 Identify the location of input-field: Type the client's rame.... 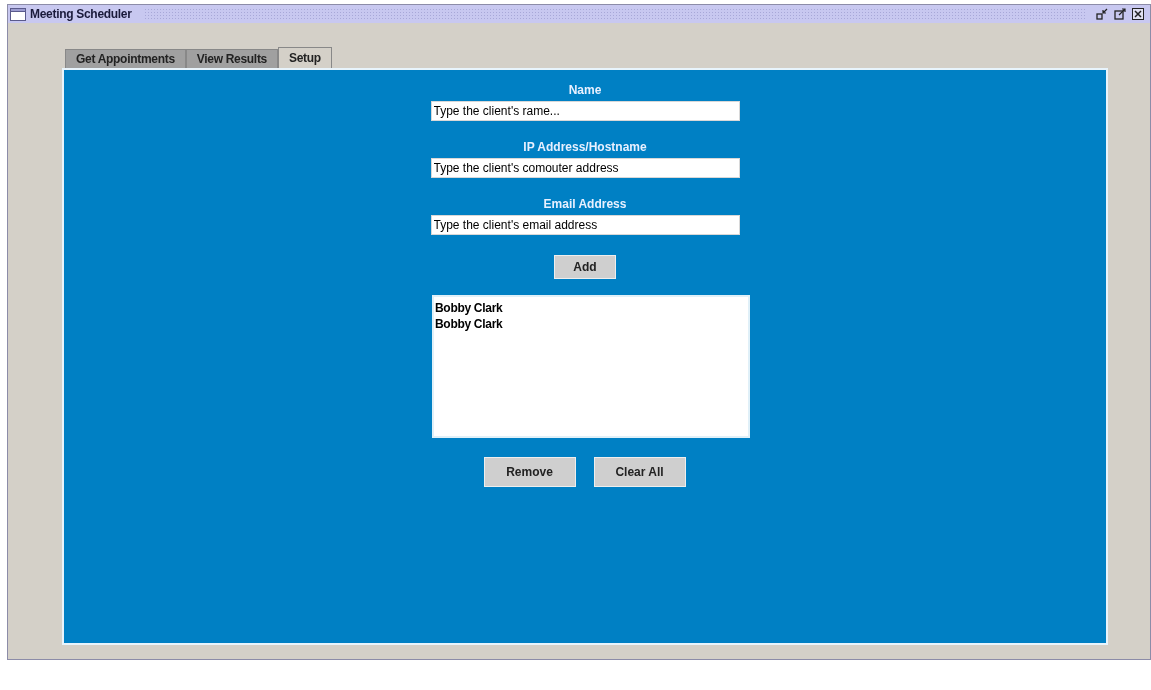
(585, 111).